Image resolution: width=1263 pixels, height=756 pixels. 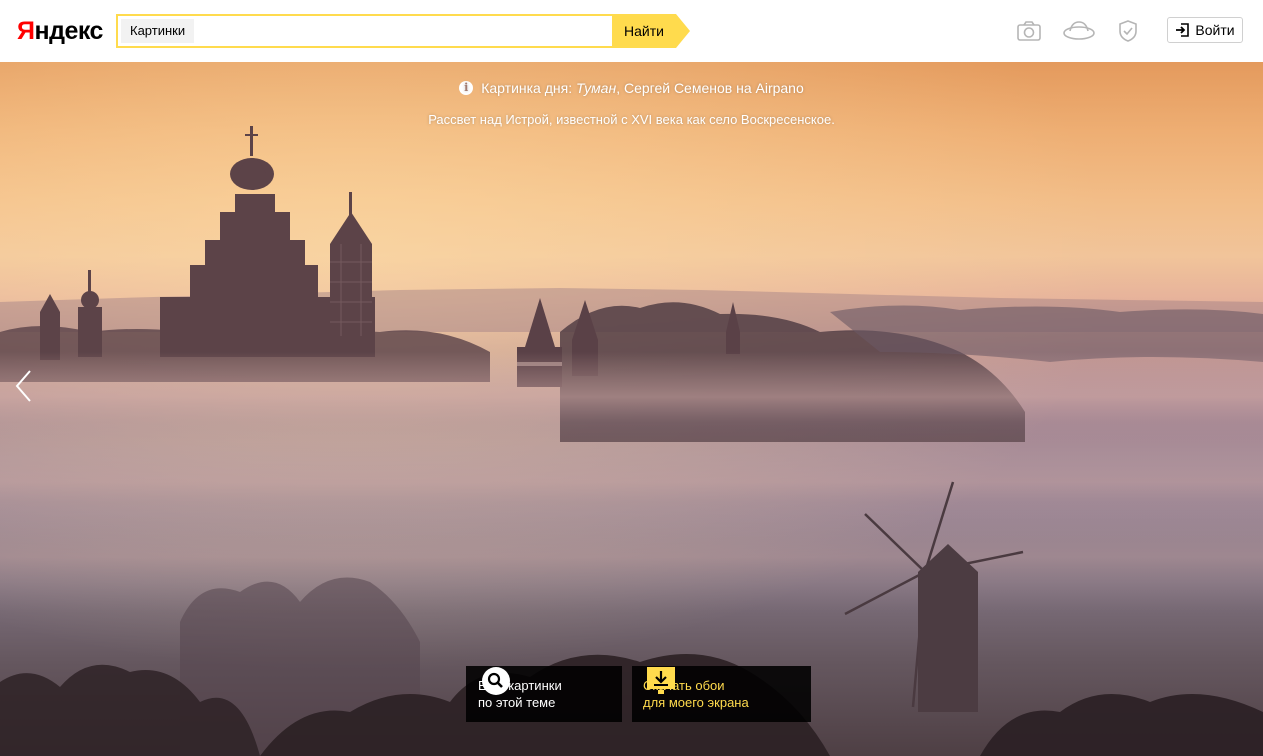 I want to click on search-box: Картинки, so click(x=364, y=31).